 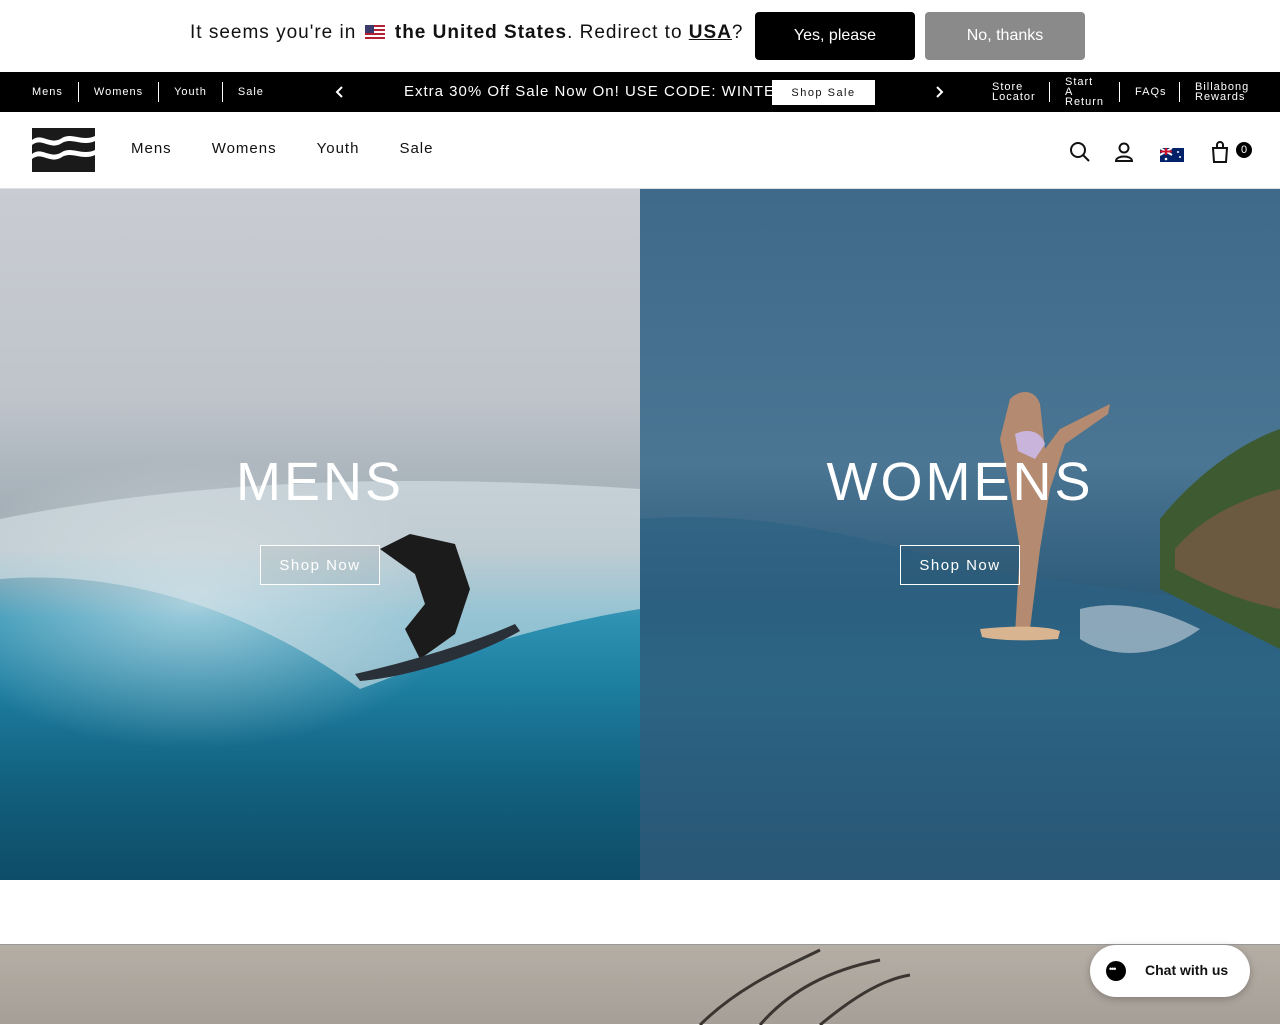 What do you see at coordinates (273, 32) in the screenshot?
I see `geo-prefix: It seems you're in` at bounding box center [273, 32].